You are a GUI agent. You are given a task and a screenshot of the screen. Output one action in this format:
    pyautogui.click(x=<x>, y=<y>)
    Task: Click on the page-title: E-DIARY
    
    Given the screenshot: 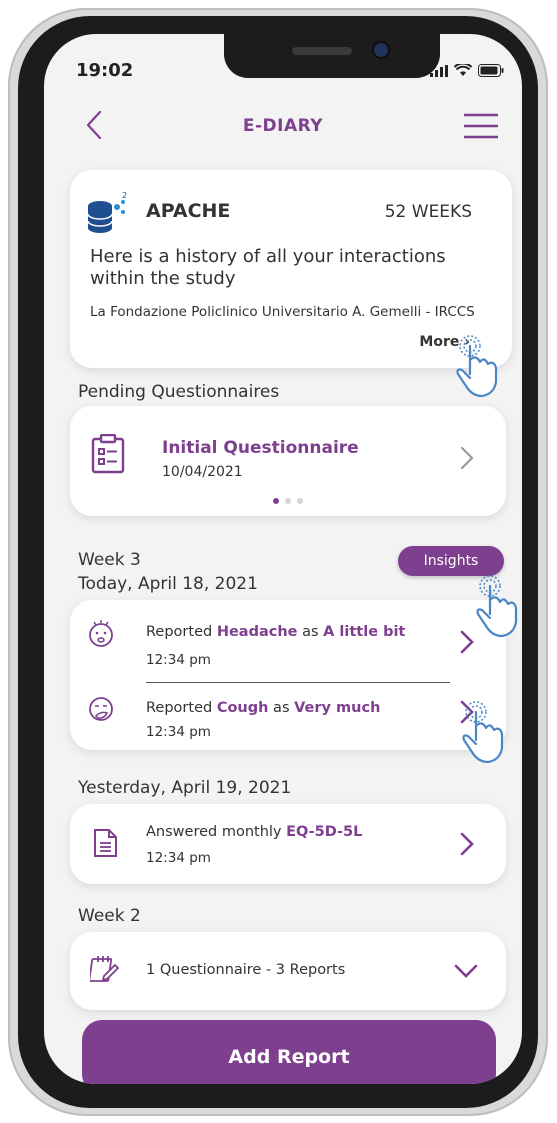 What is the action you would take?
    pyautogui.click(x=283, y=126)
    